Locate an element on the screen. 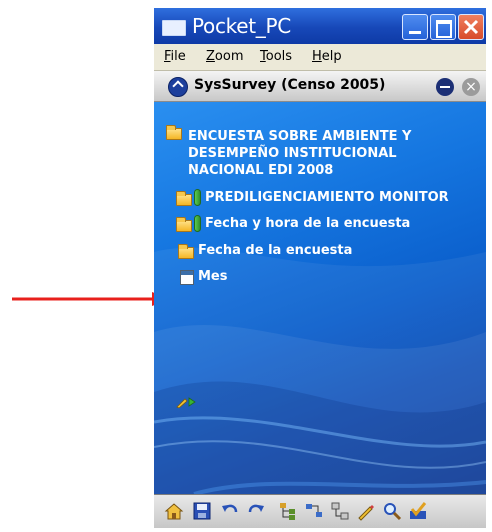  tree-node-fecha-hora: Fecha y hora de la encuesta is located at coordinates (307, 223).